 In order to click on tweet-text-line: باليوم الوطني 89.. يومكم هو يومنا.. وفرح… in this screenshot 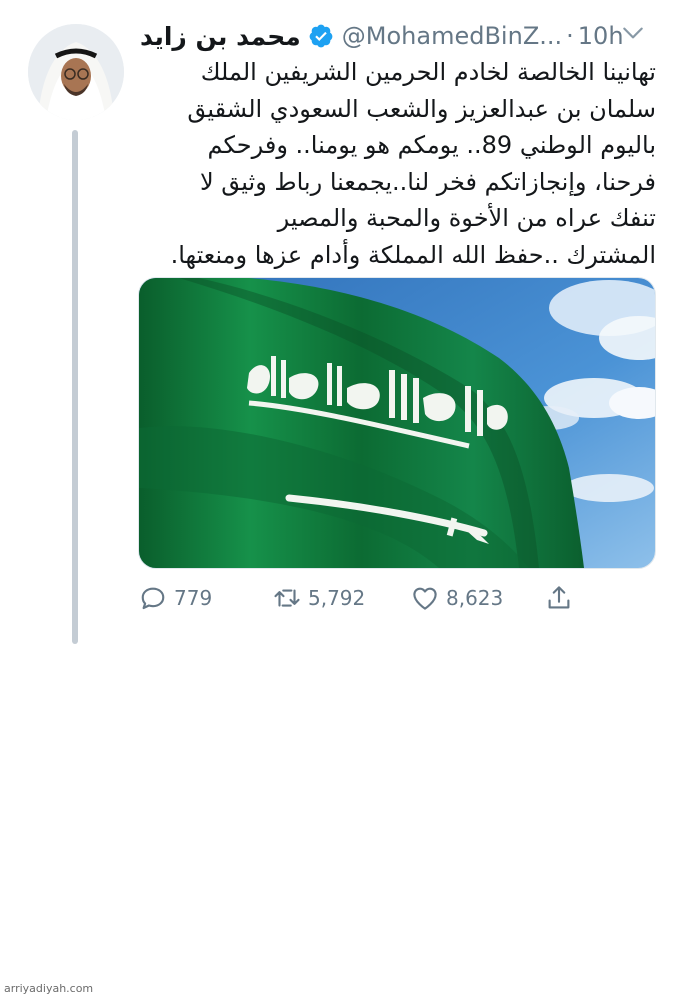, I will do `click(431, 145)`.